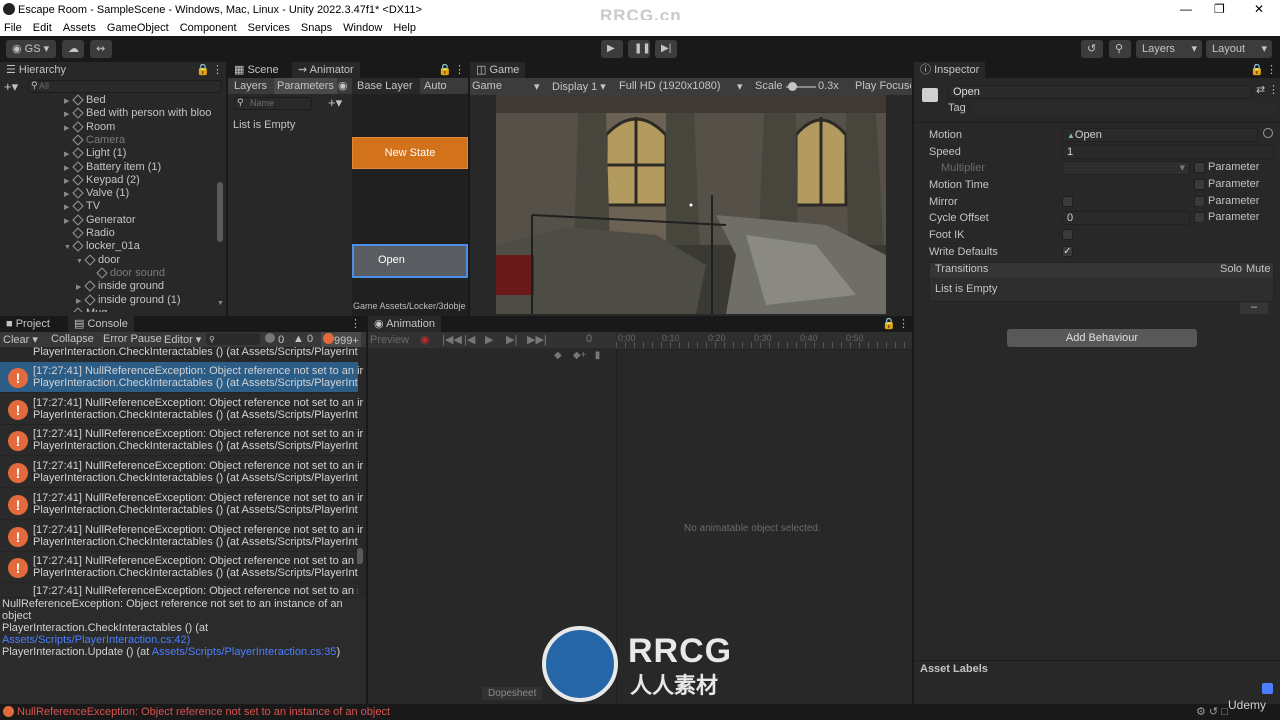 The width and height of the screenshot is (1280, 720). Describe the element at coordinates (1160, 135) in the screenshot. I see `motion-field: ▲Open` at that location.